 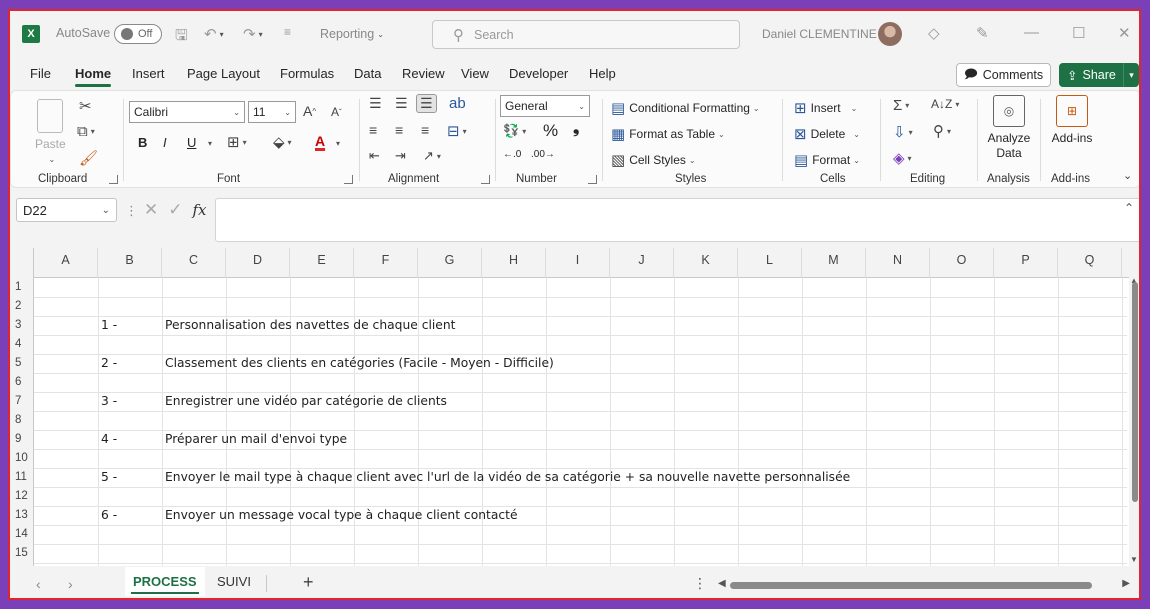 I want to click on search-box: ⚲ Search, so click(x=586, y=34).